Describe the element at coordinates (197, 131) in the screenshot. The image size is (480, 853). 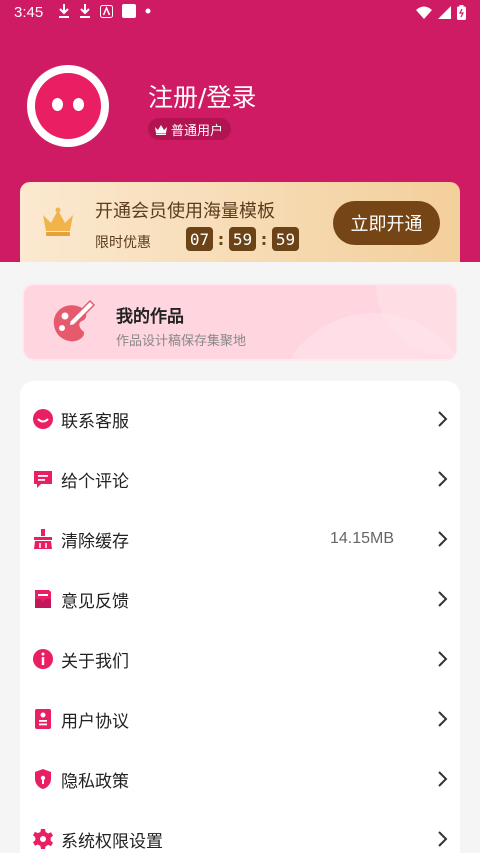
I see `user-type-label: 普通用户` at that location.